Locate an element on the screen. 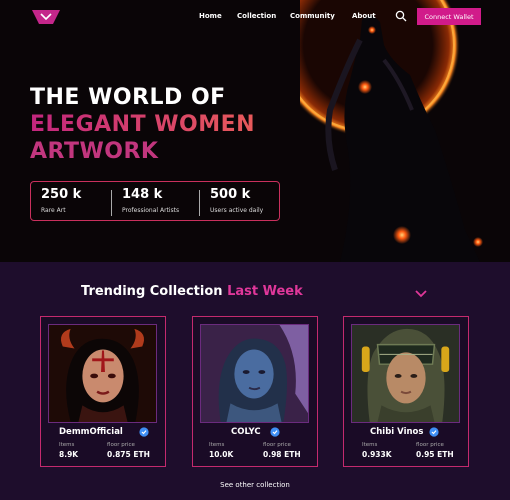 The width and height of the screenshot is (510, 500). stat-value: 148 k is located at coordinates (142, 194).